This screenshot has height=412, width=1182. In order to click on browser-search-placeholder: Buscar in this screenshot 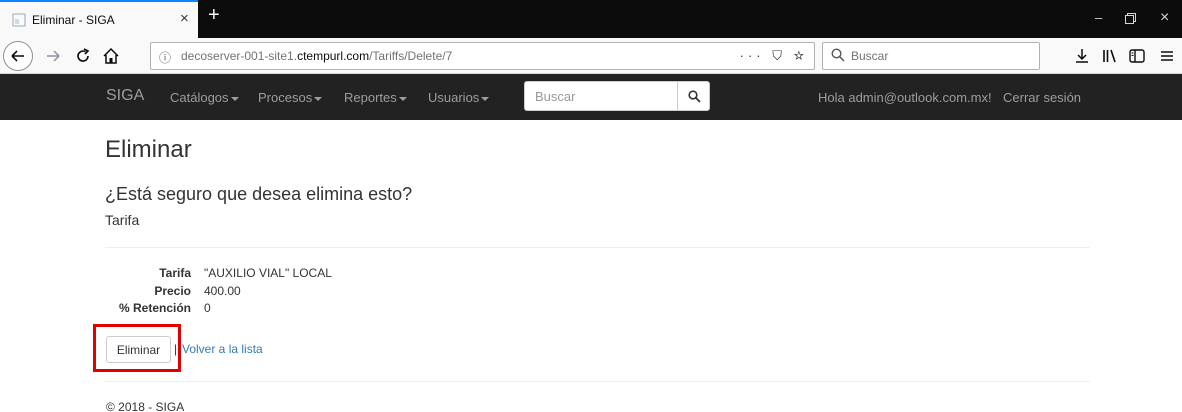, I will do `click(870, 56)`.